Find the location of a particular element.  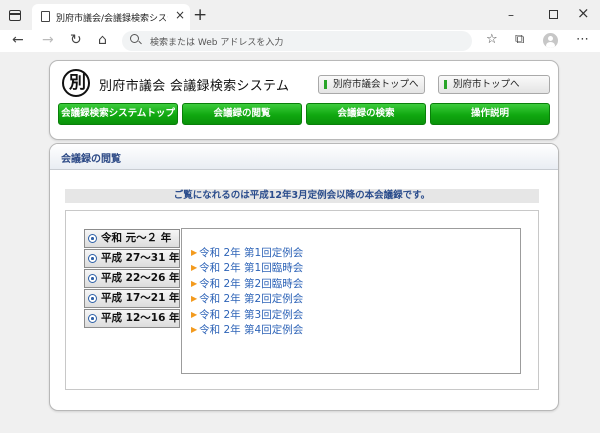

era-label: 平成 27～31 年 is located at coordinates (140, 258).